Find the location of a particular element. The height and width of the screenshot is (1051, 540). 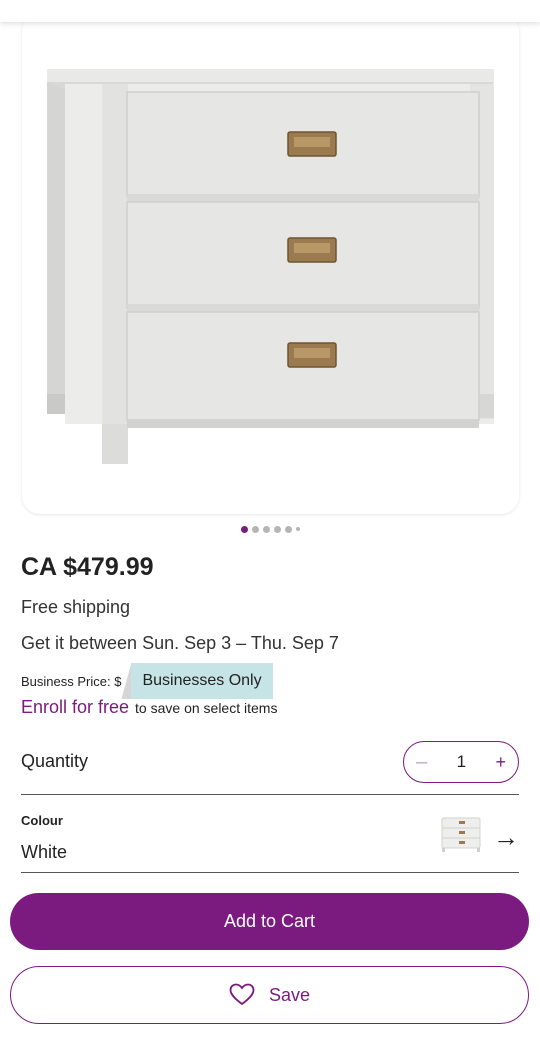

businesses-only-badge: Businesses Only is located at coordinates (197, 681).